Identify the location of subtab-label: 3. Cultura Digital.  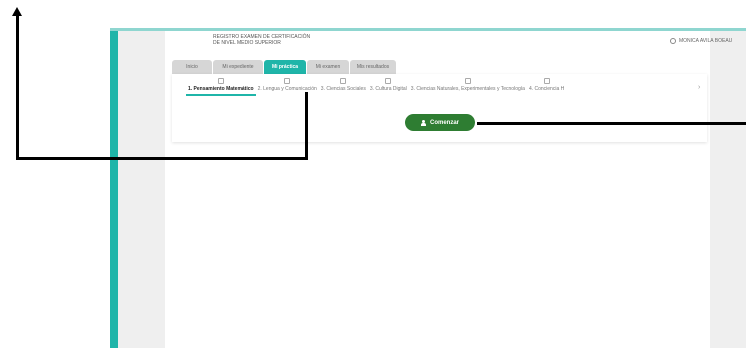
(388, 89).